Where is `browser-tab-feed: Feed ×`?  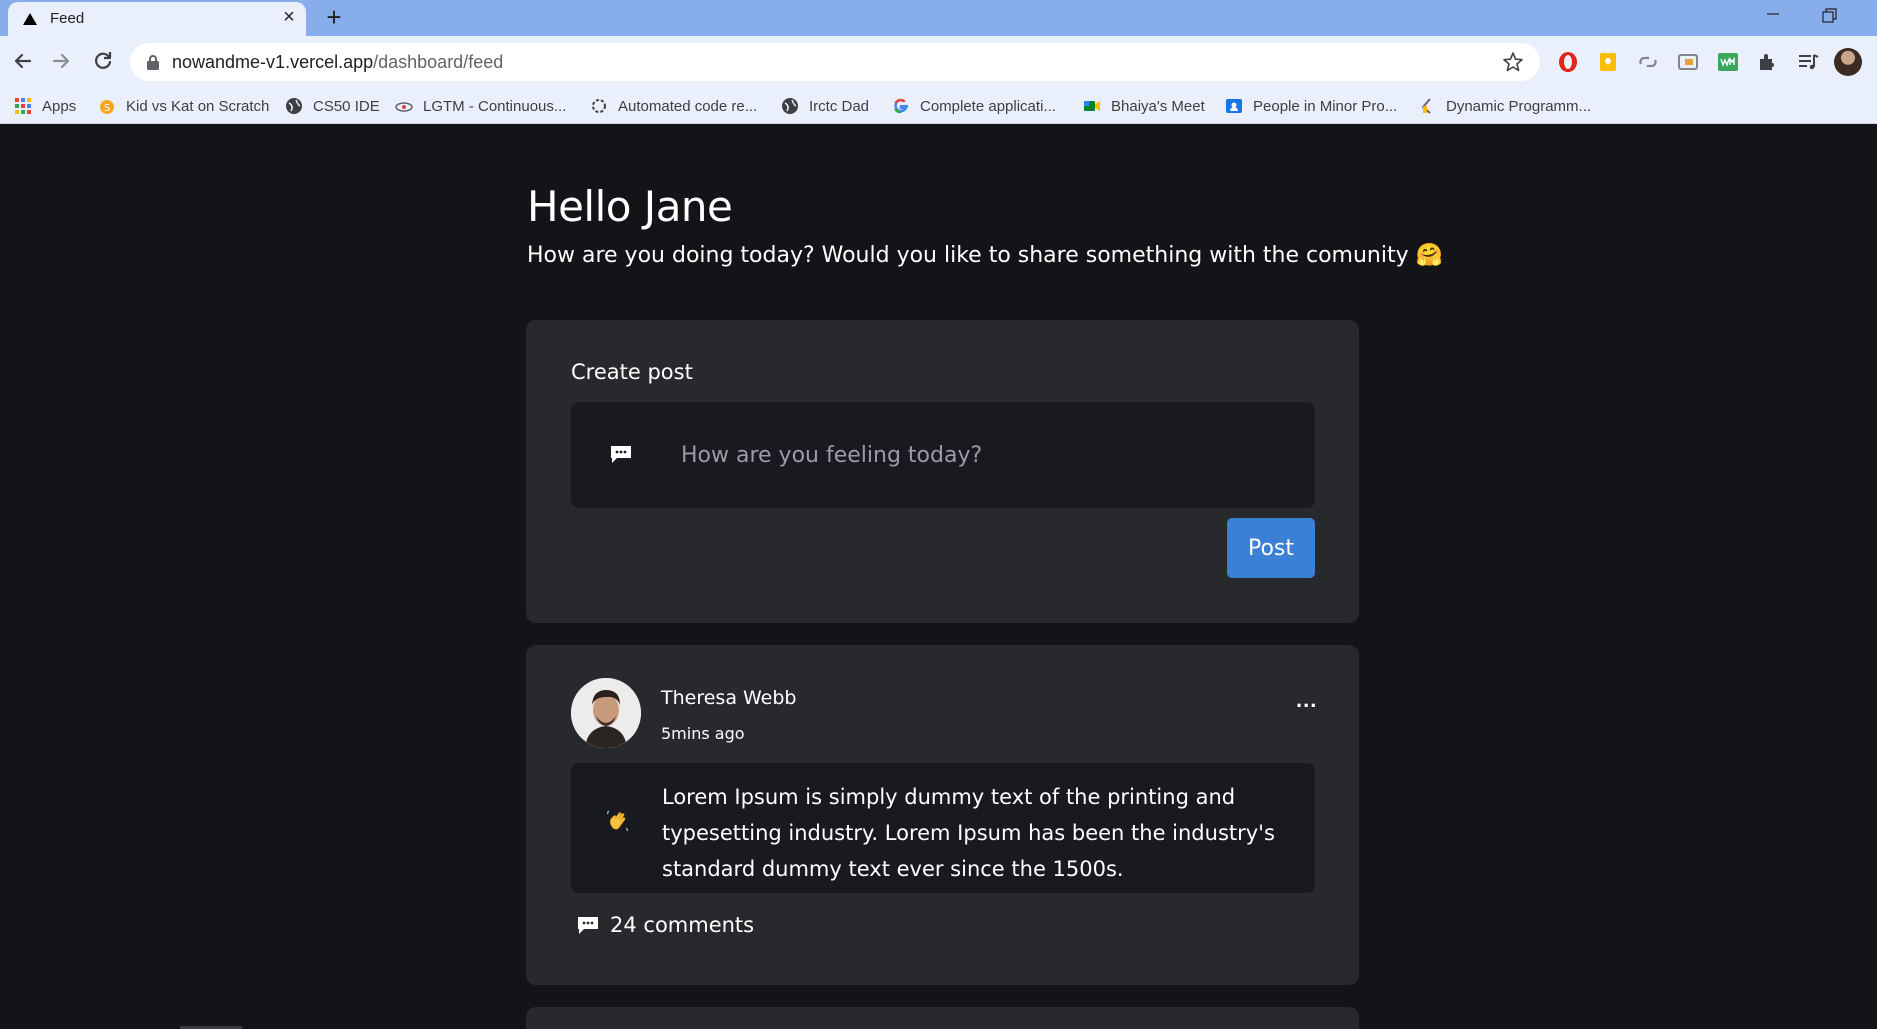 browser-tab-feed: Feed × is located at coordinates (157, 19).